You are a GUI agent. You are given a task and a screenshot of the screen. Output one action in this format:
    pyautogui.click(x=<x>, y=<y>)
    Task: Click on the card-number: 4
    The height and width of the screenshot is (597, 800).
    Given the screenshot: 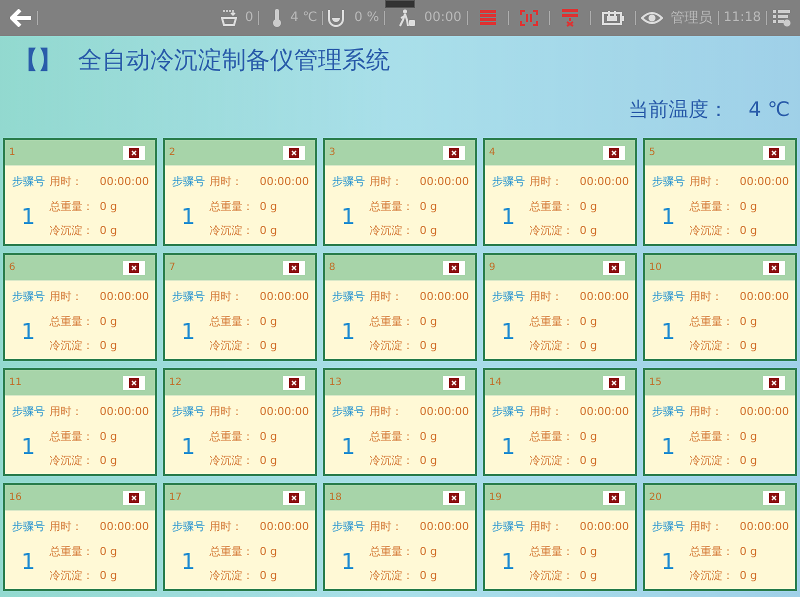 What is the action you would take?
    pyautogui.click(x=492, y=153)
    